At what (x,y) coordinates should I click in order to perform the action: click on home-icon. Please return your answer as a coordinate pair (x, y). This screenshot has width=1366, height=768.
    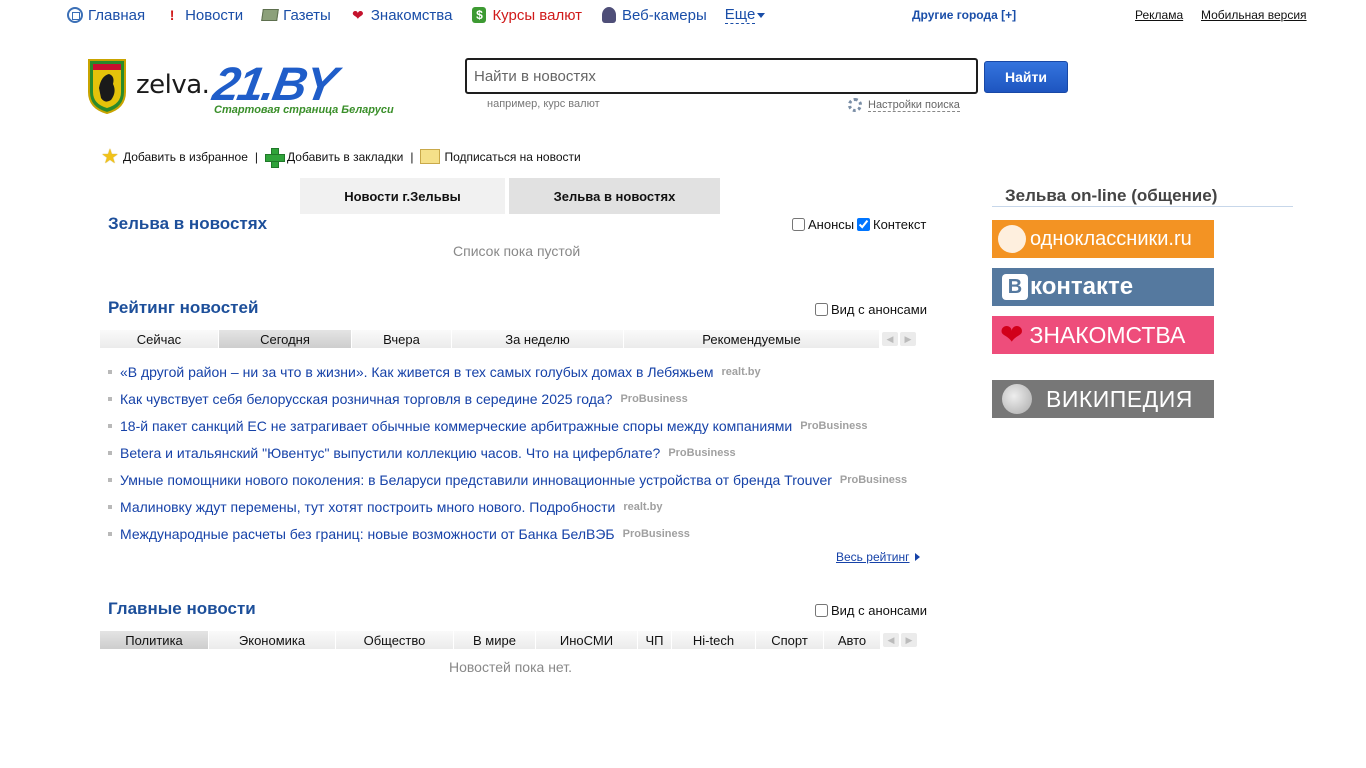
    Looking at the image, I should click on (75, 15).